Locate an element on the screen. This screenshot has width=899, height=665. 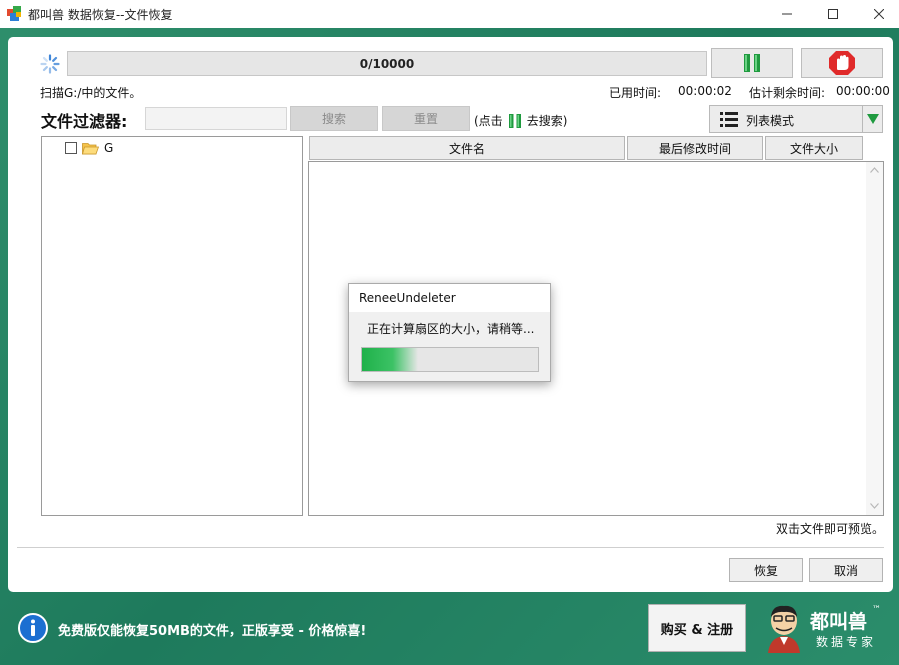
title-bar: 都叫兽 数据恢复--文件恢复 is located at coordinates (449, 14).